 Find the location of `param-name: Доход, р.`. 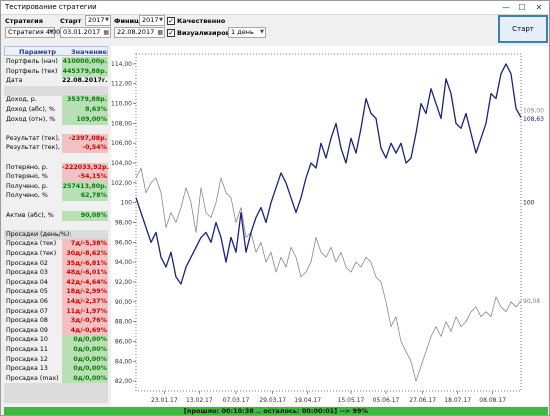

param-name: Доход, р. is located at coordinates (21, 100).